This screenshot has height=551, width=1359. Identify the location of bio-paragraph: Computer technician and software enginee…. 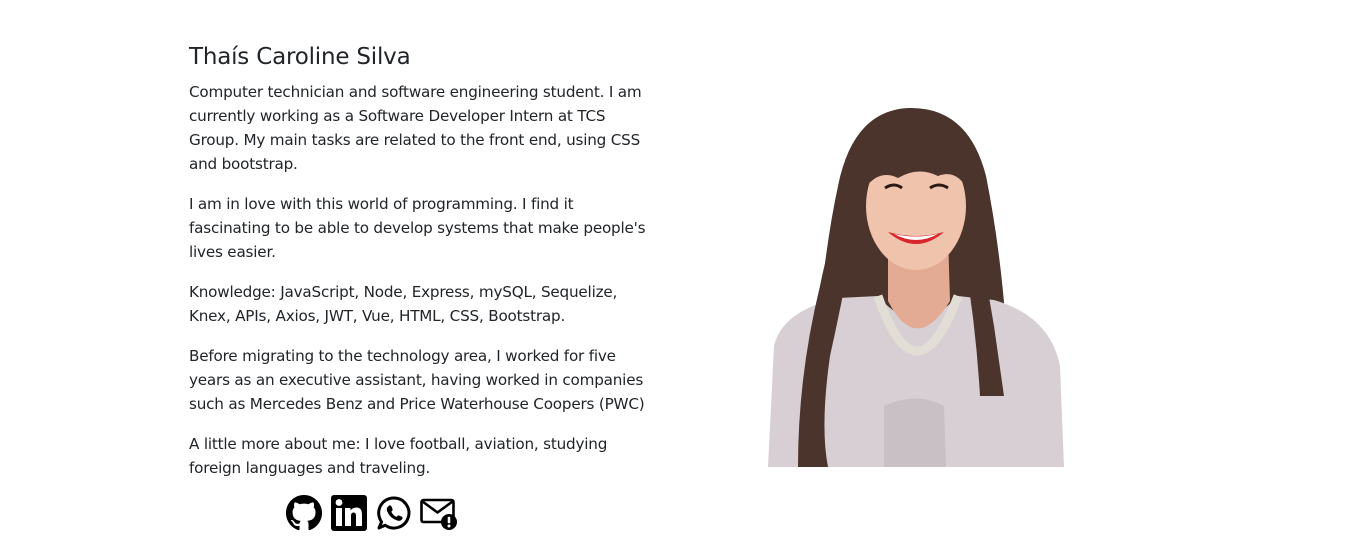
(415, 128).